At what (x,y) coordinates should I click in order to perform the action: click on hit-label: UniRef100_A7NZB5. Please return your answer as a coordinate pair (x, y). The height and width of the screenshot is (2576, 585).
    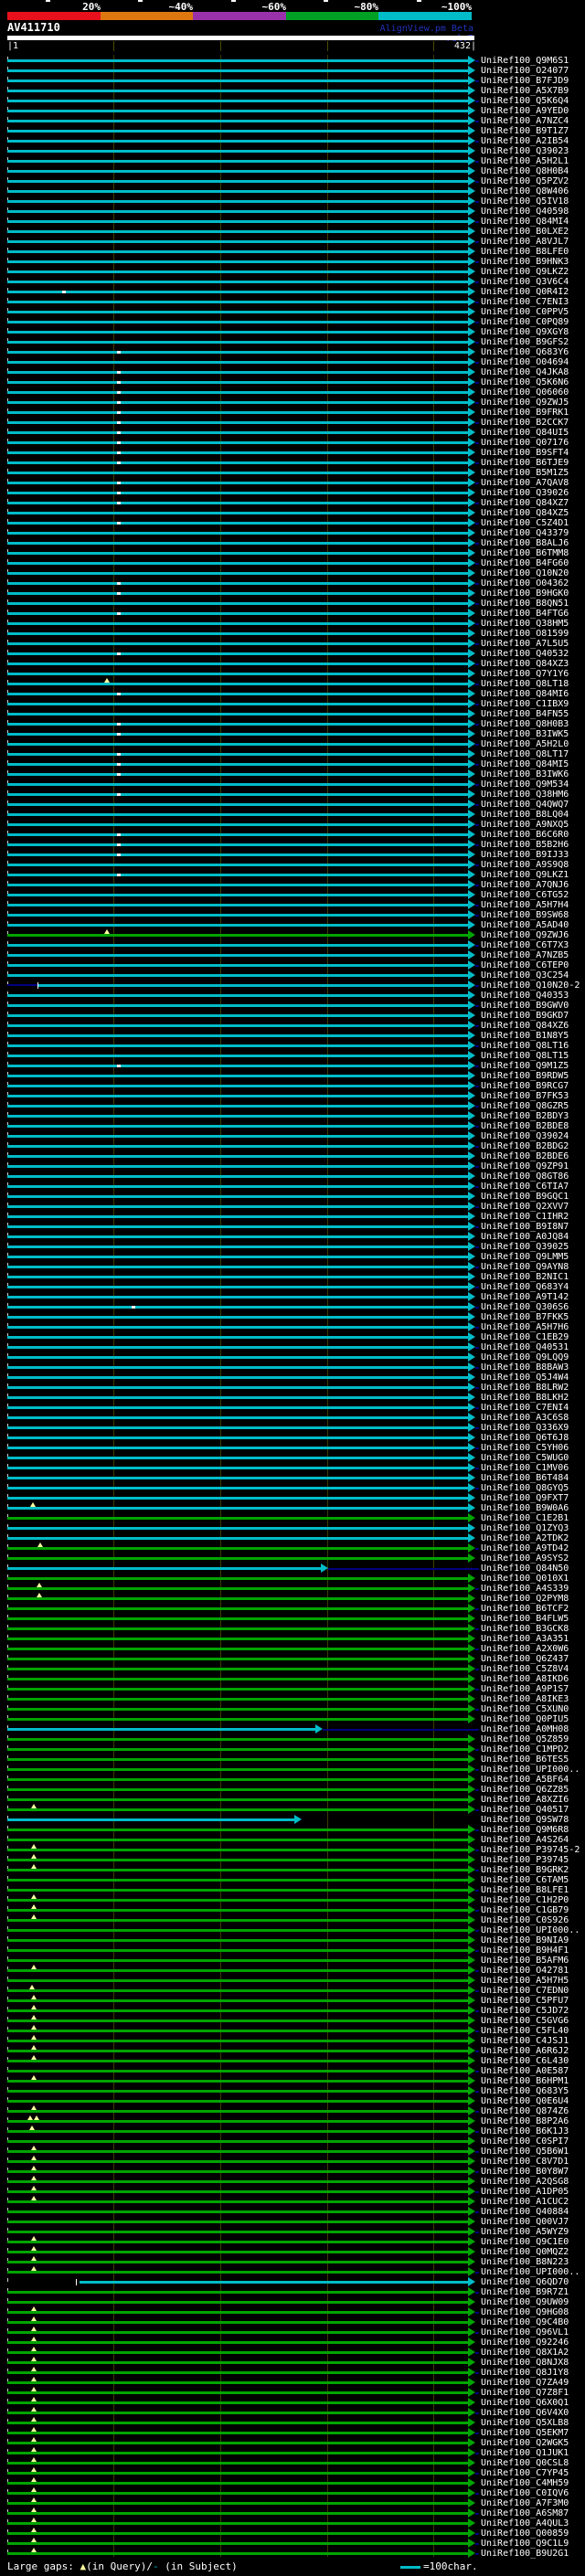
    Looking at the image, I should click on (525, 955).